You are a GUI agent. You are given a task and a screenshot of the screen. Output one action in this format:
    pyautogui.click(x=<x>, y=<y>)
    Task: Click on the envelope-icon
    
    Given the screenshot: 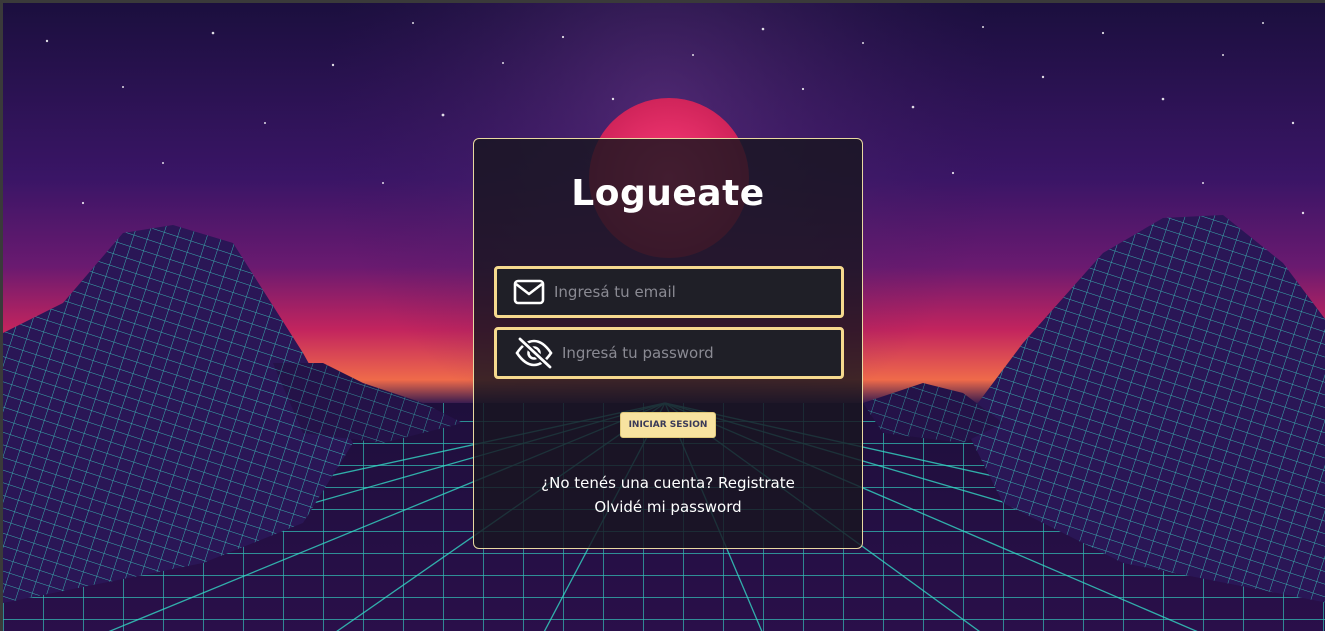 What is the action you would take?
    pyautogui.click(x=529, y=292)
    